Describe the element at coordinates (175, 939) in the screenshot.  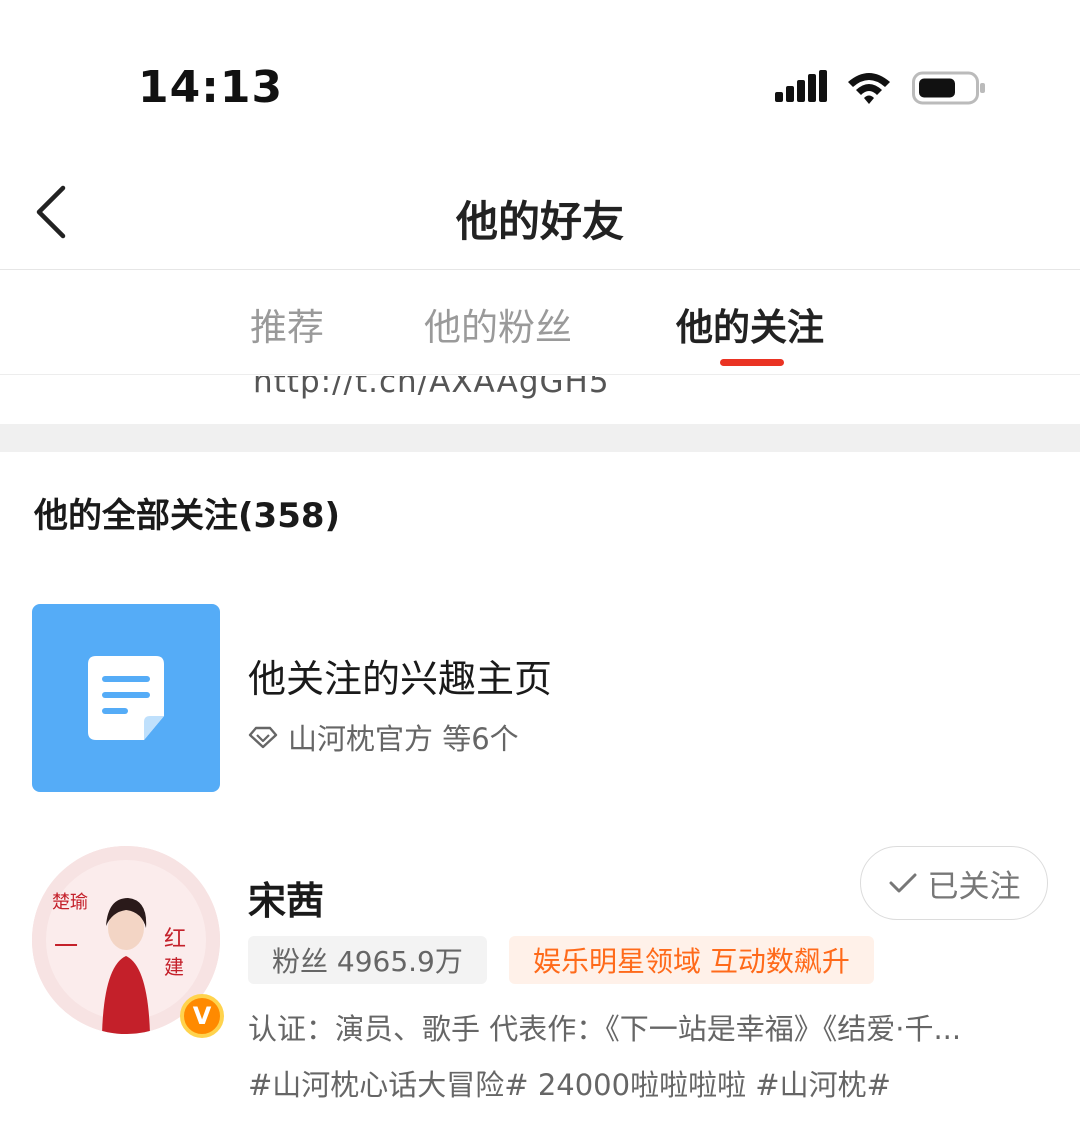
I see `svg-text: 红` at that location.